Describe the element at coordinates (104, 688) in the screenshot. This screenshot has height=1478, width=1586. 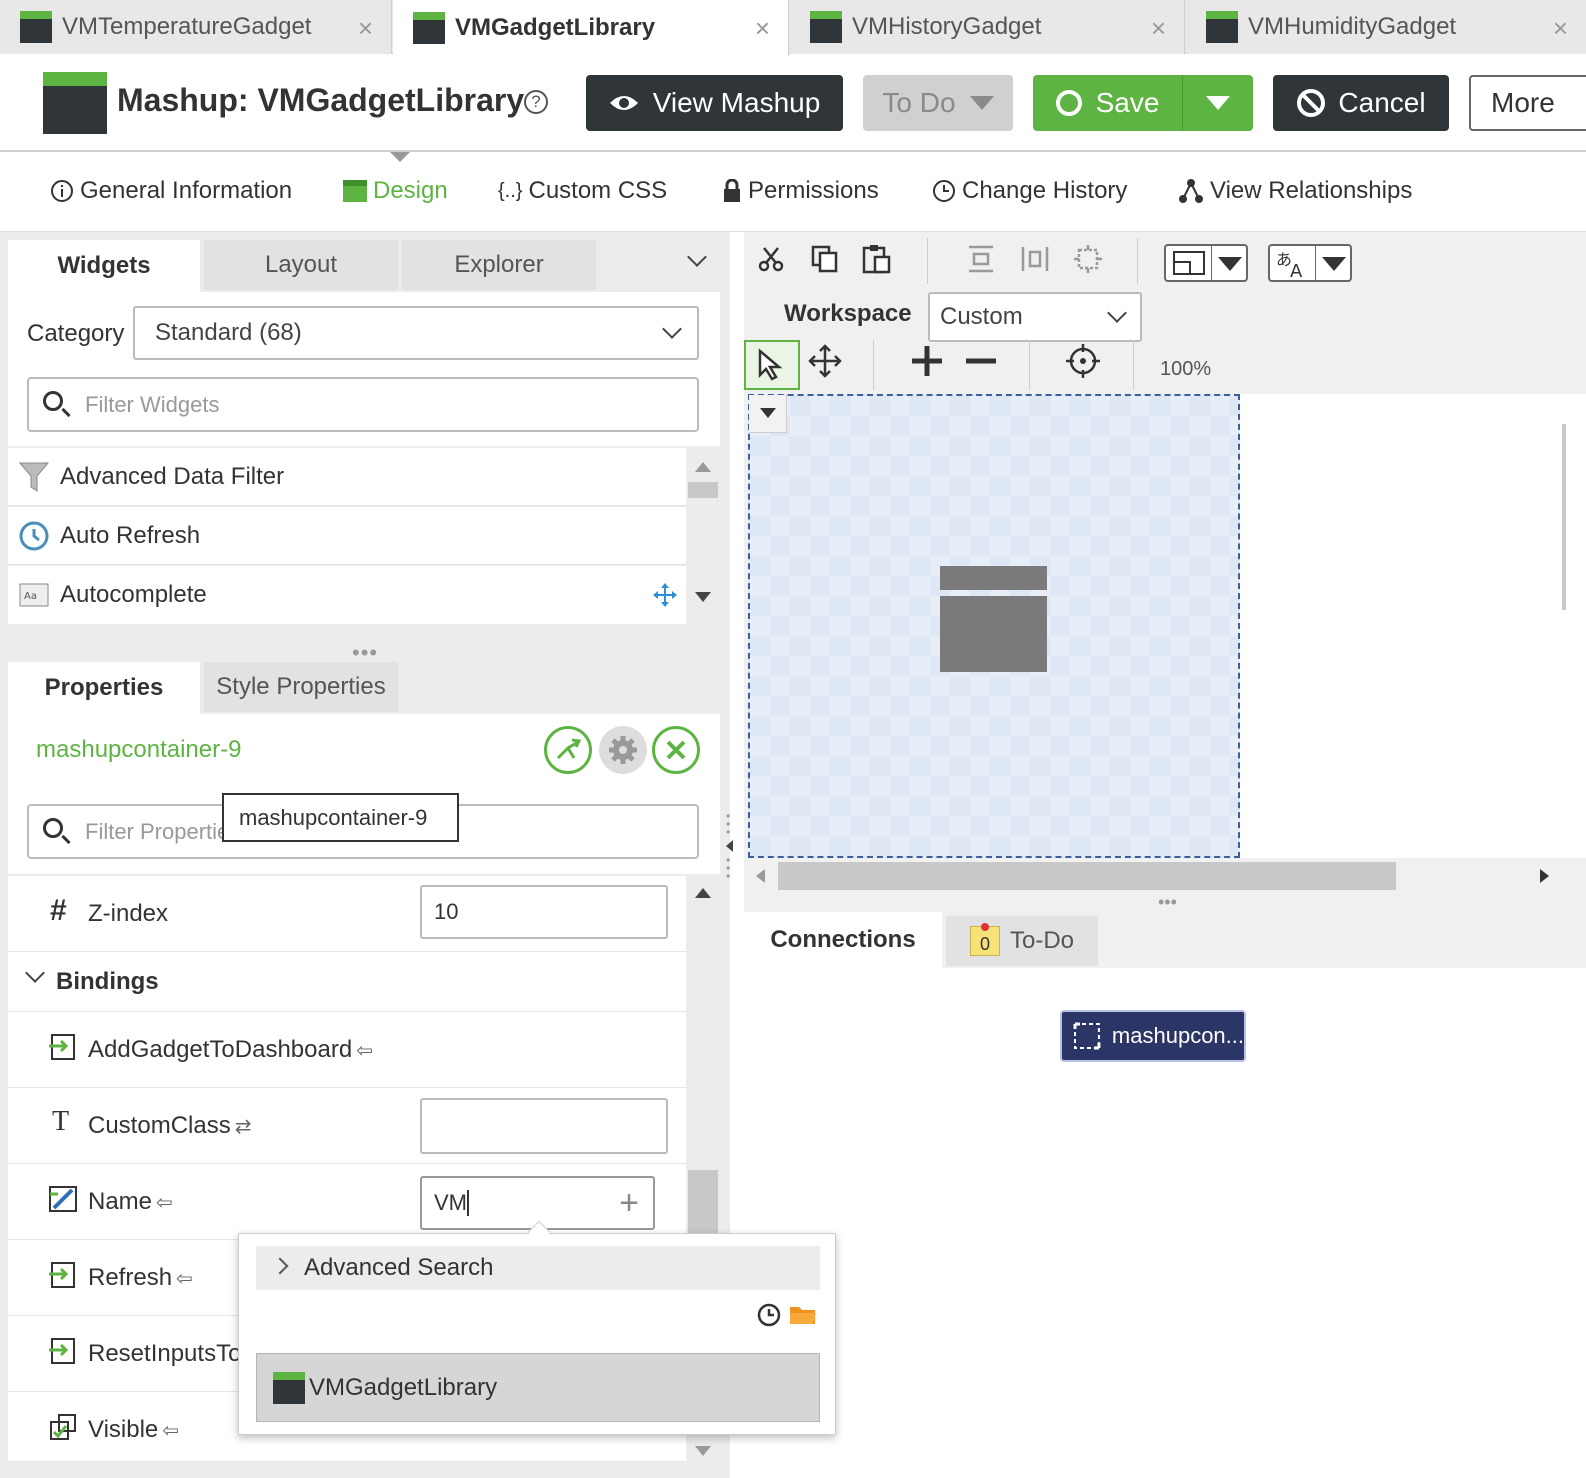
I see `tab-properties: Properties` at that location.